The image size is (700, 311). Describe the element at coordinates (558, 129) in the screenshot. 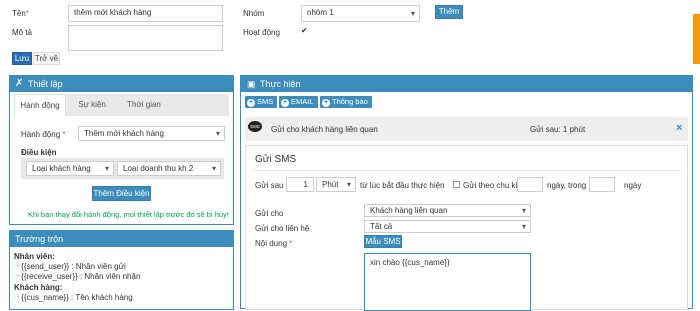

I see `list-item-delay: Gửi sau: 1 phút` at that location.